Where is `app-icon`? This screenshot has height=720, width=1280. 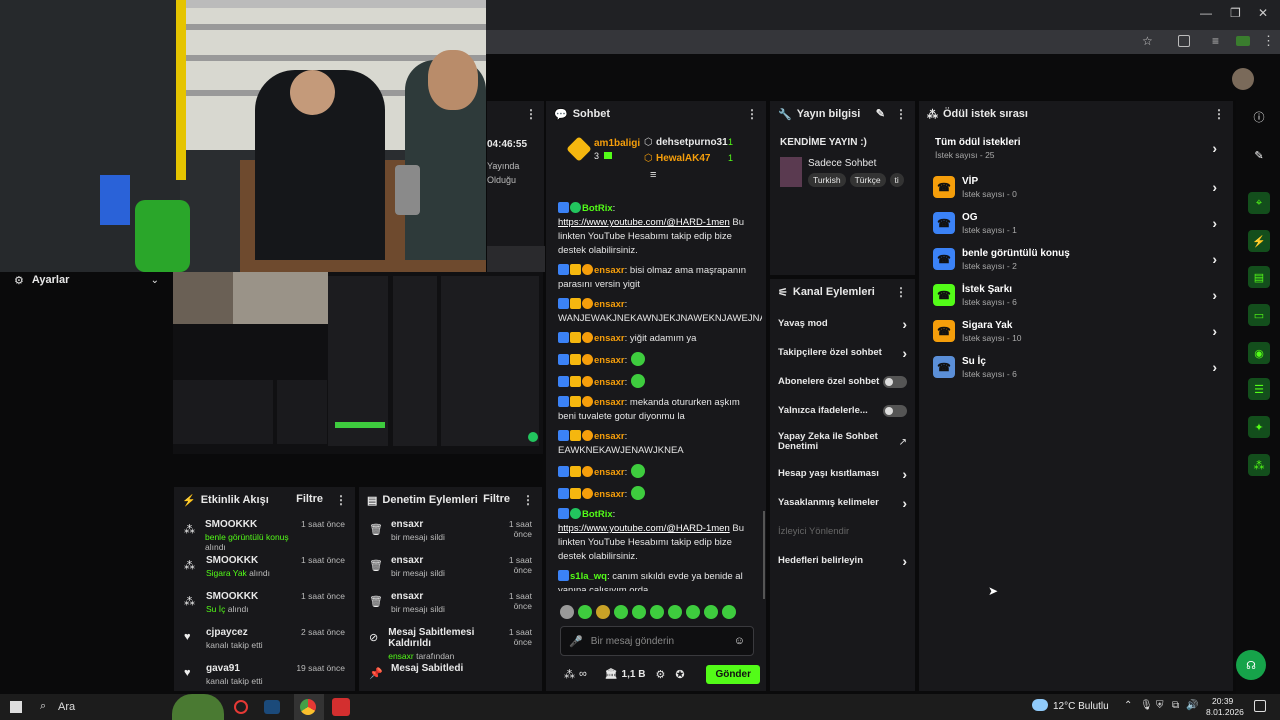 app-icon is located at coordinates (241, 707).